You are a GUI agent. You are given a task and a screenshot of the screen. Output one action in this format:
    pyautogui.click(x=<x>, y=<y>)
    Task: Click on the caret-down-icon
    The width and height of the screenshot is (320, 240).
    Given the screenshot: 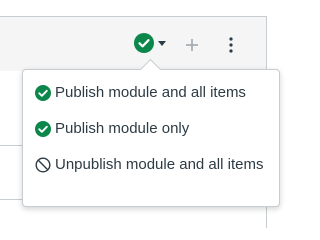 What is the action you would take?
    pyautogui.click(x=162, y=43)
    